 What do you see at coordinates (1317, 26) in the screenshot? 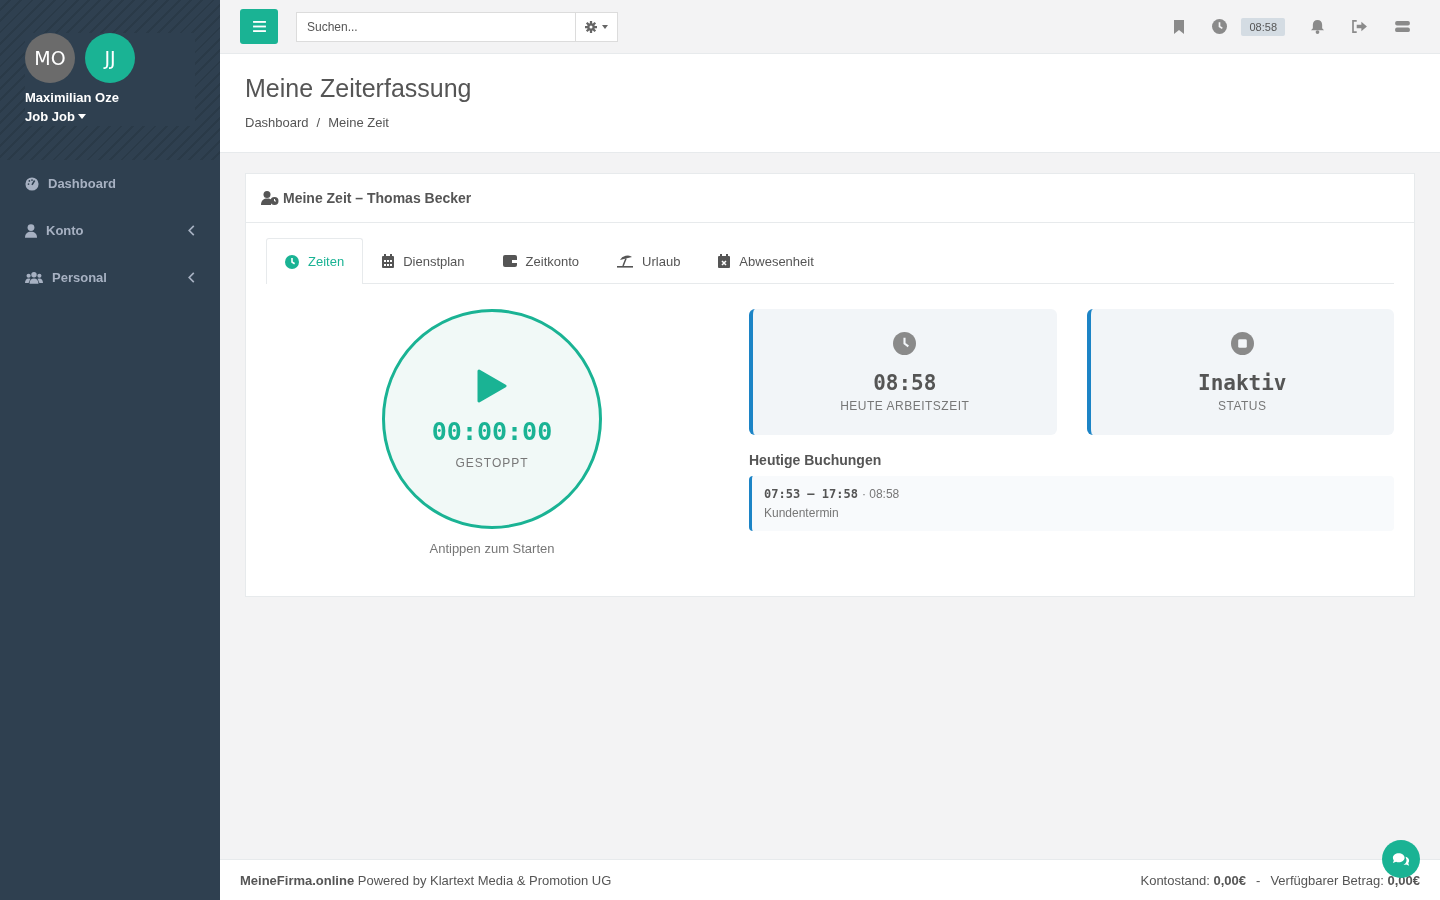
I see `bell-icon` at bounding box center [1317, 26].